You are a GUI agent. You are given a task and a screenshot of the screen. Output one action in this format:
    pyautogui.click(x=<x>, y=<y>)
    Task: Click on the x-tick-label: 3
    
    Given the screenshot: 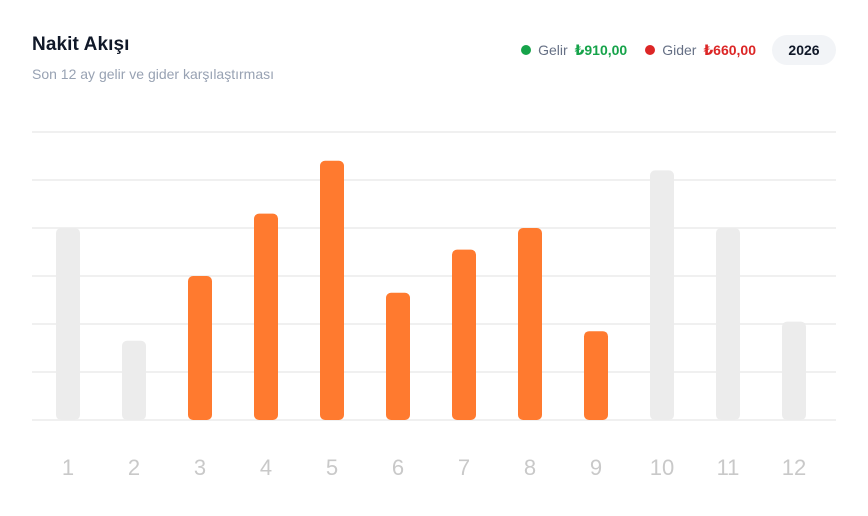 What is the action you would take?
    pyautogui.click(x=200, y=467)
    